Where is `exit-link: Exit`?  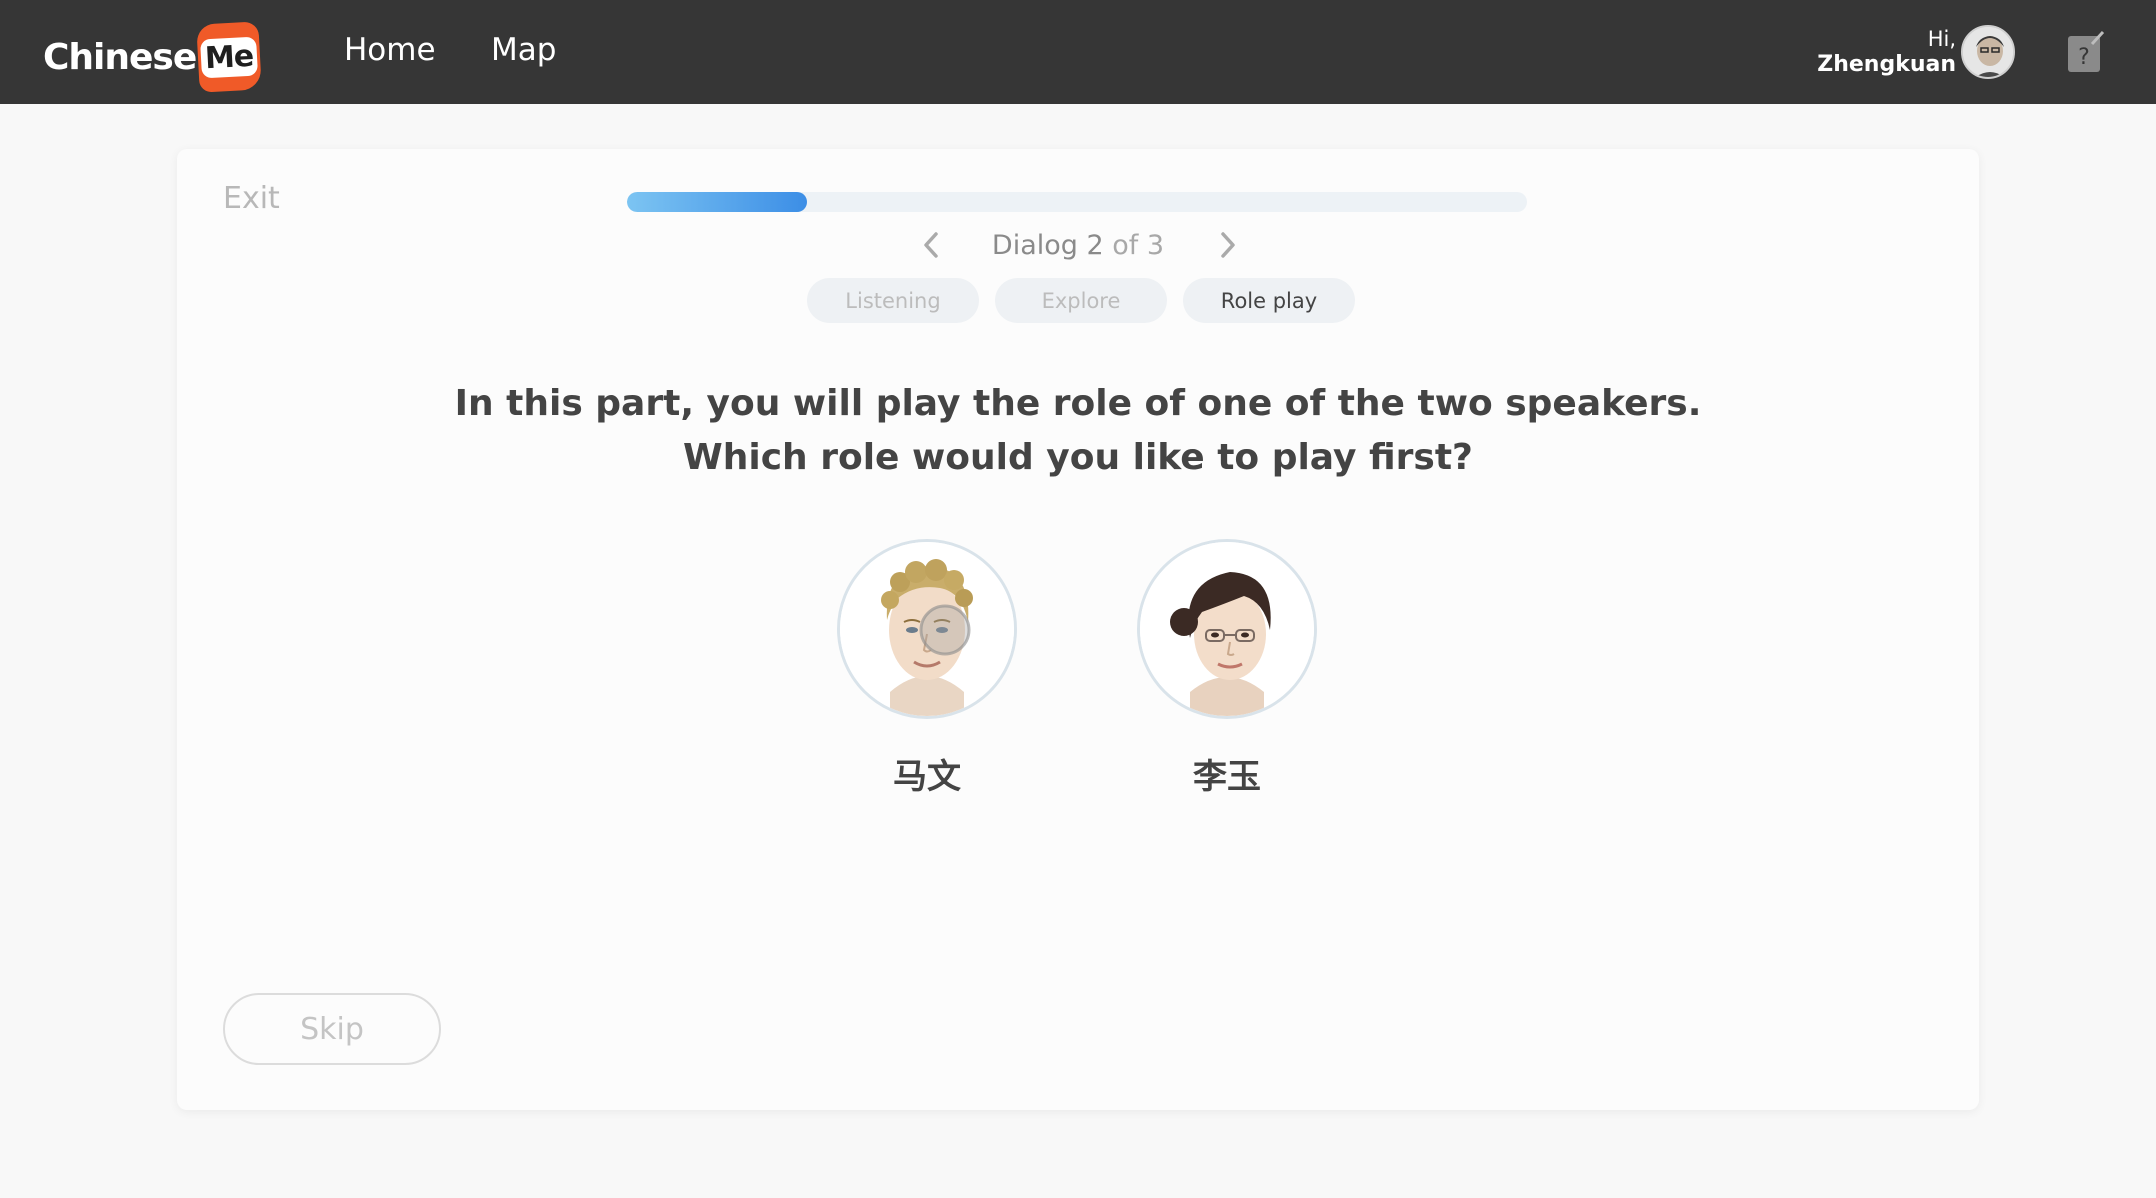 exit-link: Exit is located at coordinates (251, 198).